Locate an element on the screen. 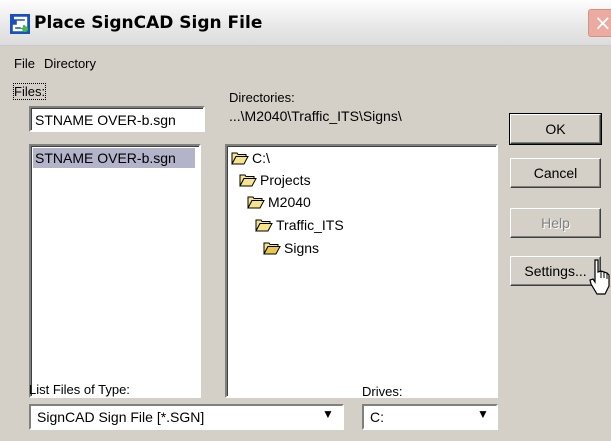 The image size is (611, 441). drives-select: C: ▼ is located at coordinates (430, 417).